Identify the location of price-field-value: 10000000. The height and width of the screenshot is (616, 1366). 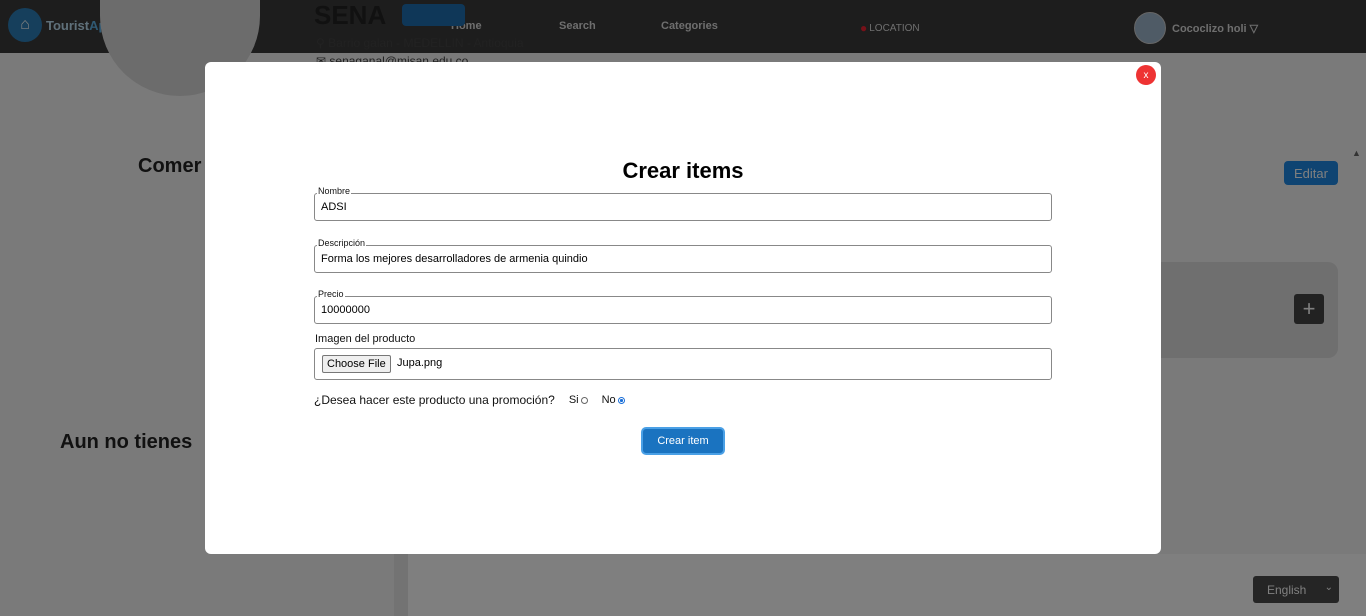
(345, 310).